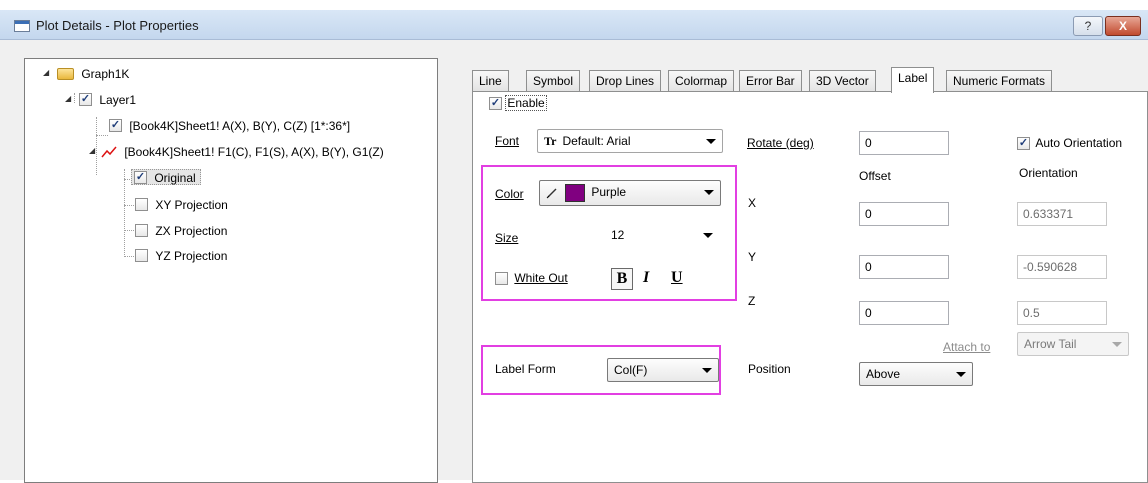 The height and width of the screenshot is (483, 1148). I want to click on attach-to-dropdown: Arrow Tail, so click(1073, 344).